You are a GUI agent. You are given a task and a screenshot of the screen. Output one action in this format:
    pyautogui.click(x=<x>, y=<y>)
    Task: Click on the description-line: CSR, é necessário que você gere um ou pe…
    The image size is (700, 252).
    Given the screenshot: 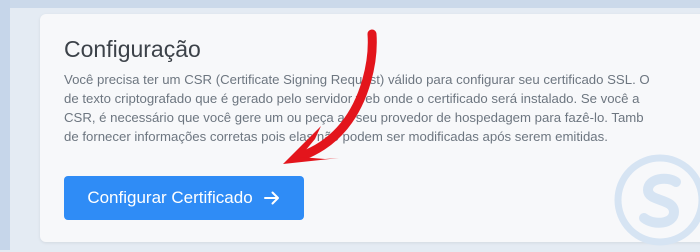 What is the action you would take?
    pyautogui.click(x=354, y=117)
    